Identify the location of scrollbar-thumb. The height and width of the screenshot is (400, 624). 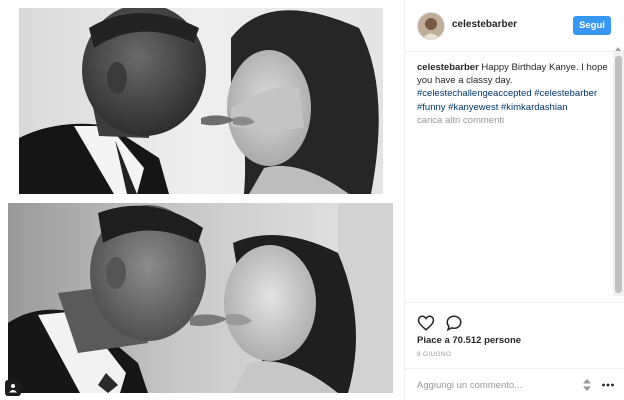
(618, 174).